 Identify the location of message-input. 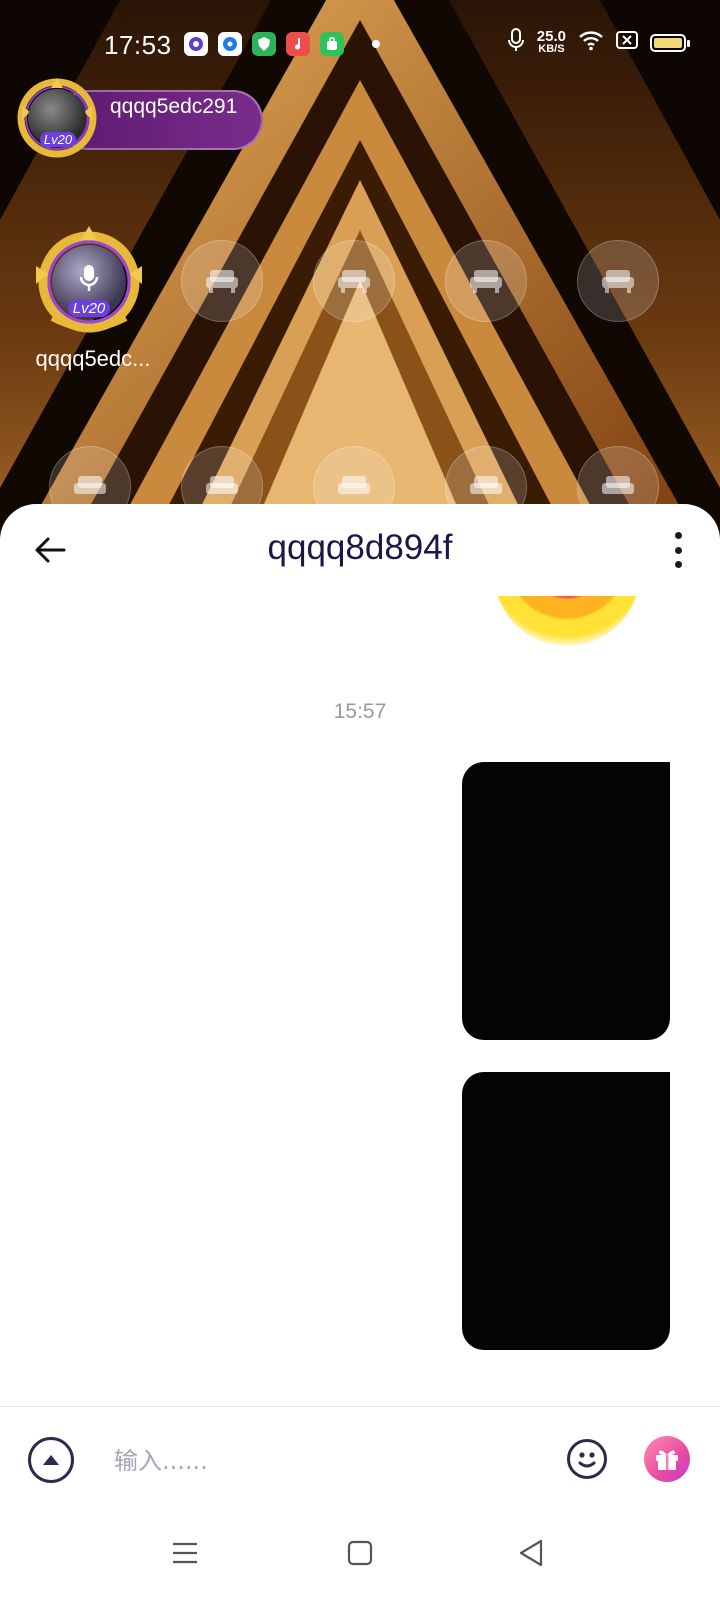
(324, 1461).